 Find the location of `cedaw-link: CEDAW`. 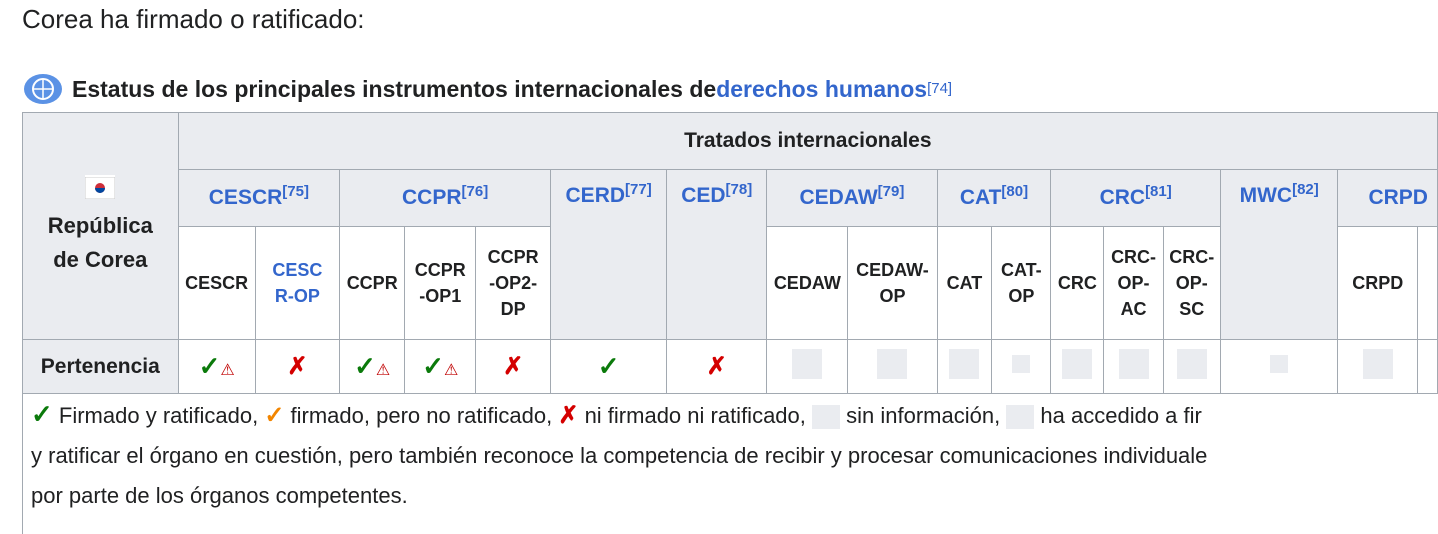

cedaw-link: CEDAW is located at coordinates (838, 197).